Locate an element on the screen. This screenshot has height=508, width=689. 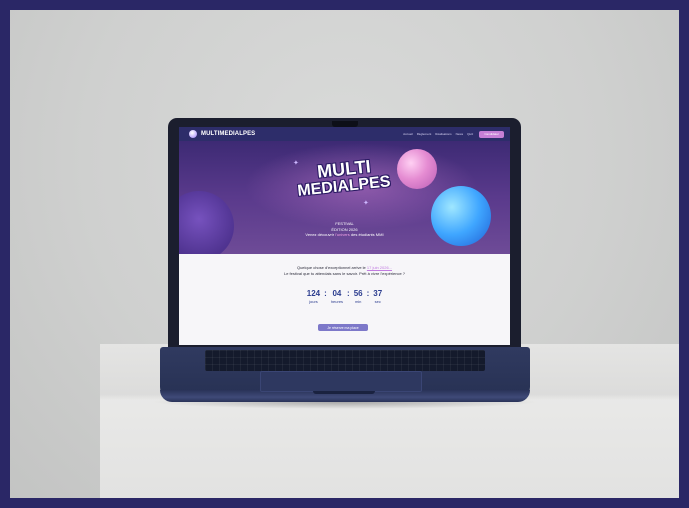
countdown-days: 124 jours is located at coordinates (313, 296).